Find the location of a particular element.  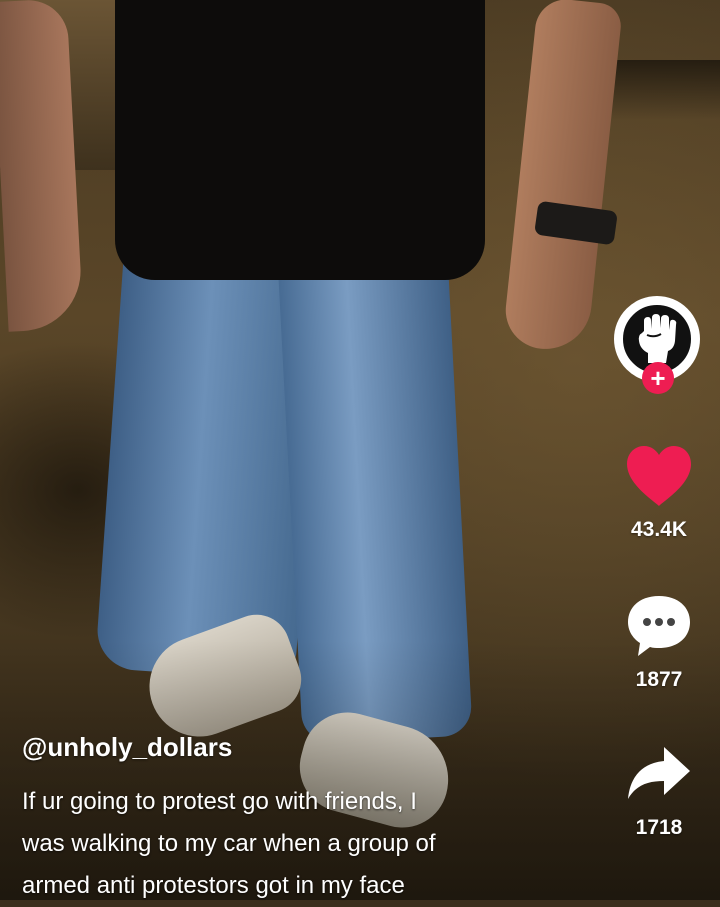

comment-button: 1877 is located at coordinates (659, 641).